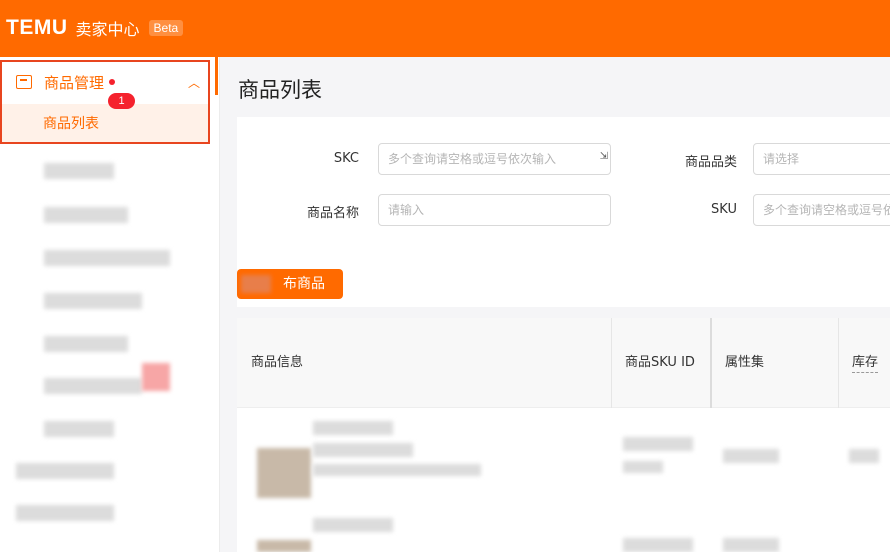  What do you see at coordinates (724, 209) in the screenshot?
I see `sku-label: SKU` at bounding box center [724, 209].